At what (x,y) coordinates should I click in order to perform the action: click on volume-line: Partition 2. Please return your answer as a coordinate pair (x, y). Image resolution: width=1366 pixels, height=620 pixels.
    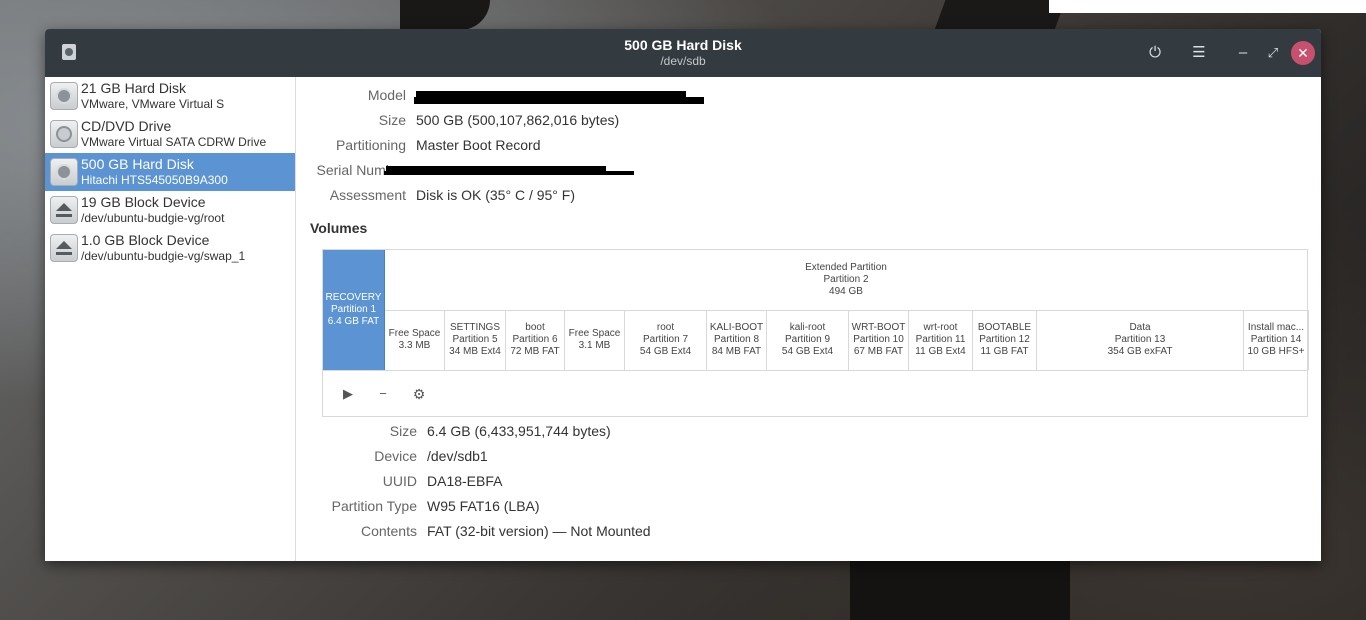
    Looking at the image, I should click on (846, 279).